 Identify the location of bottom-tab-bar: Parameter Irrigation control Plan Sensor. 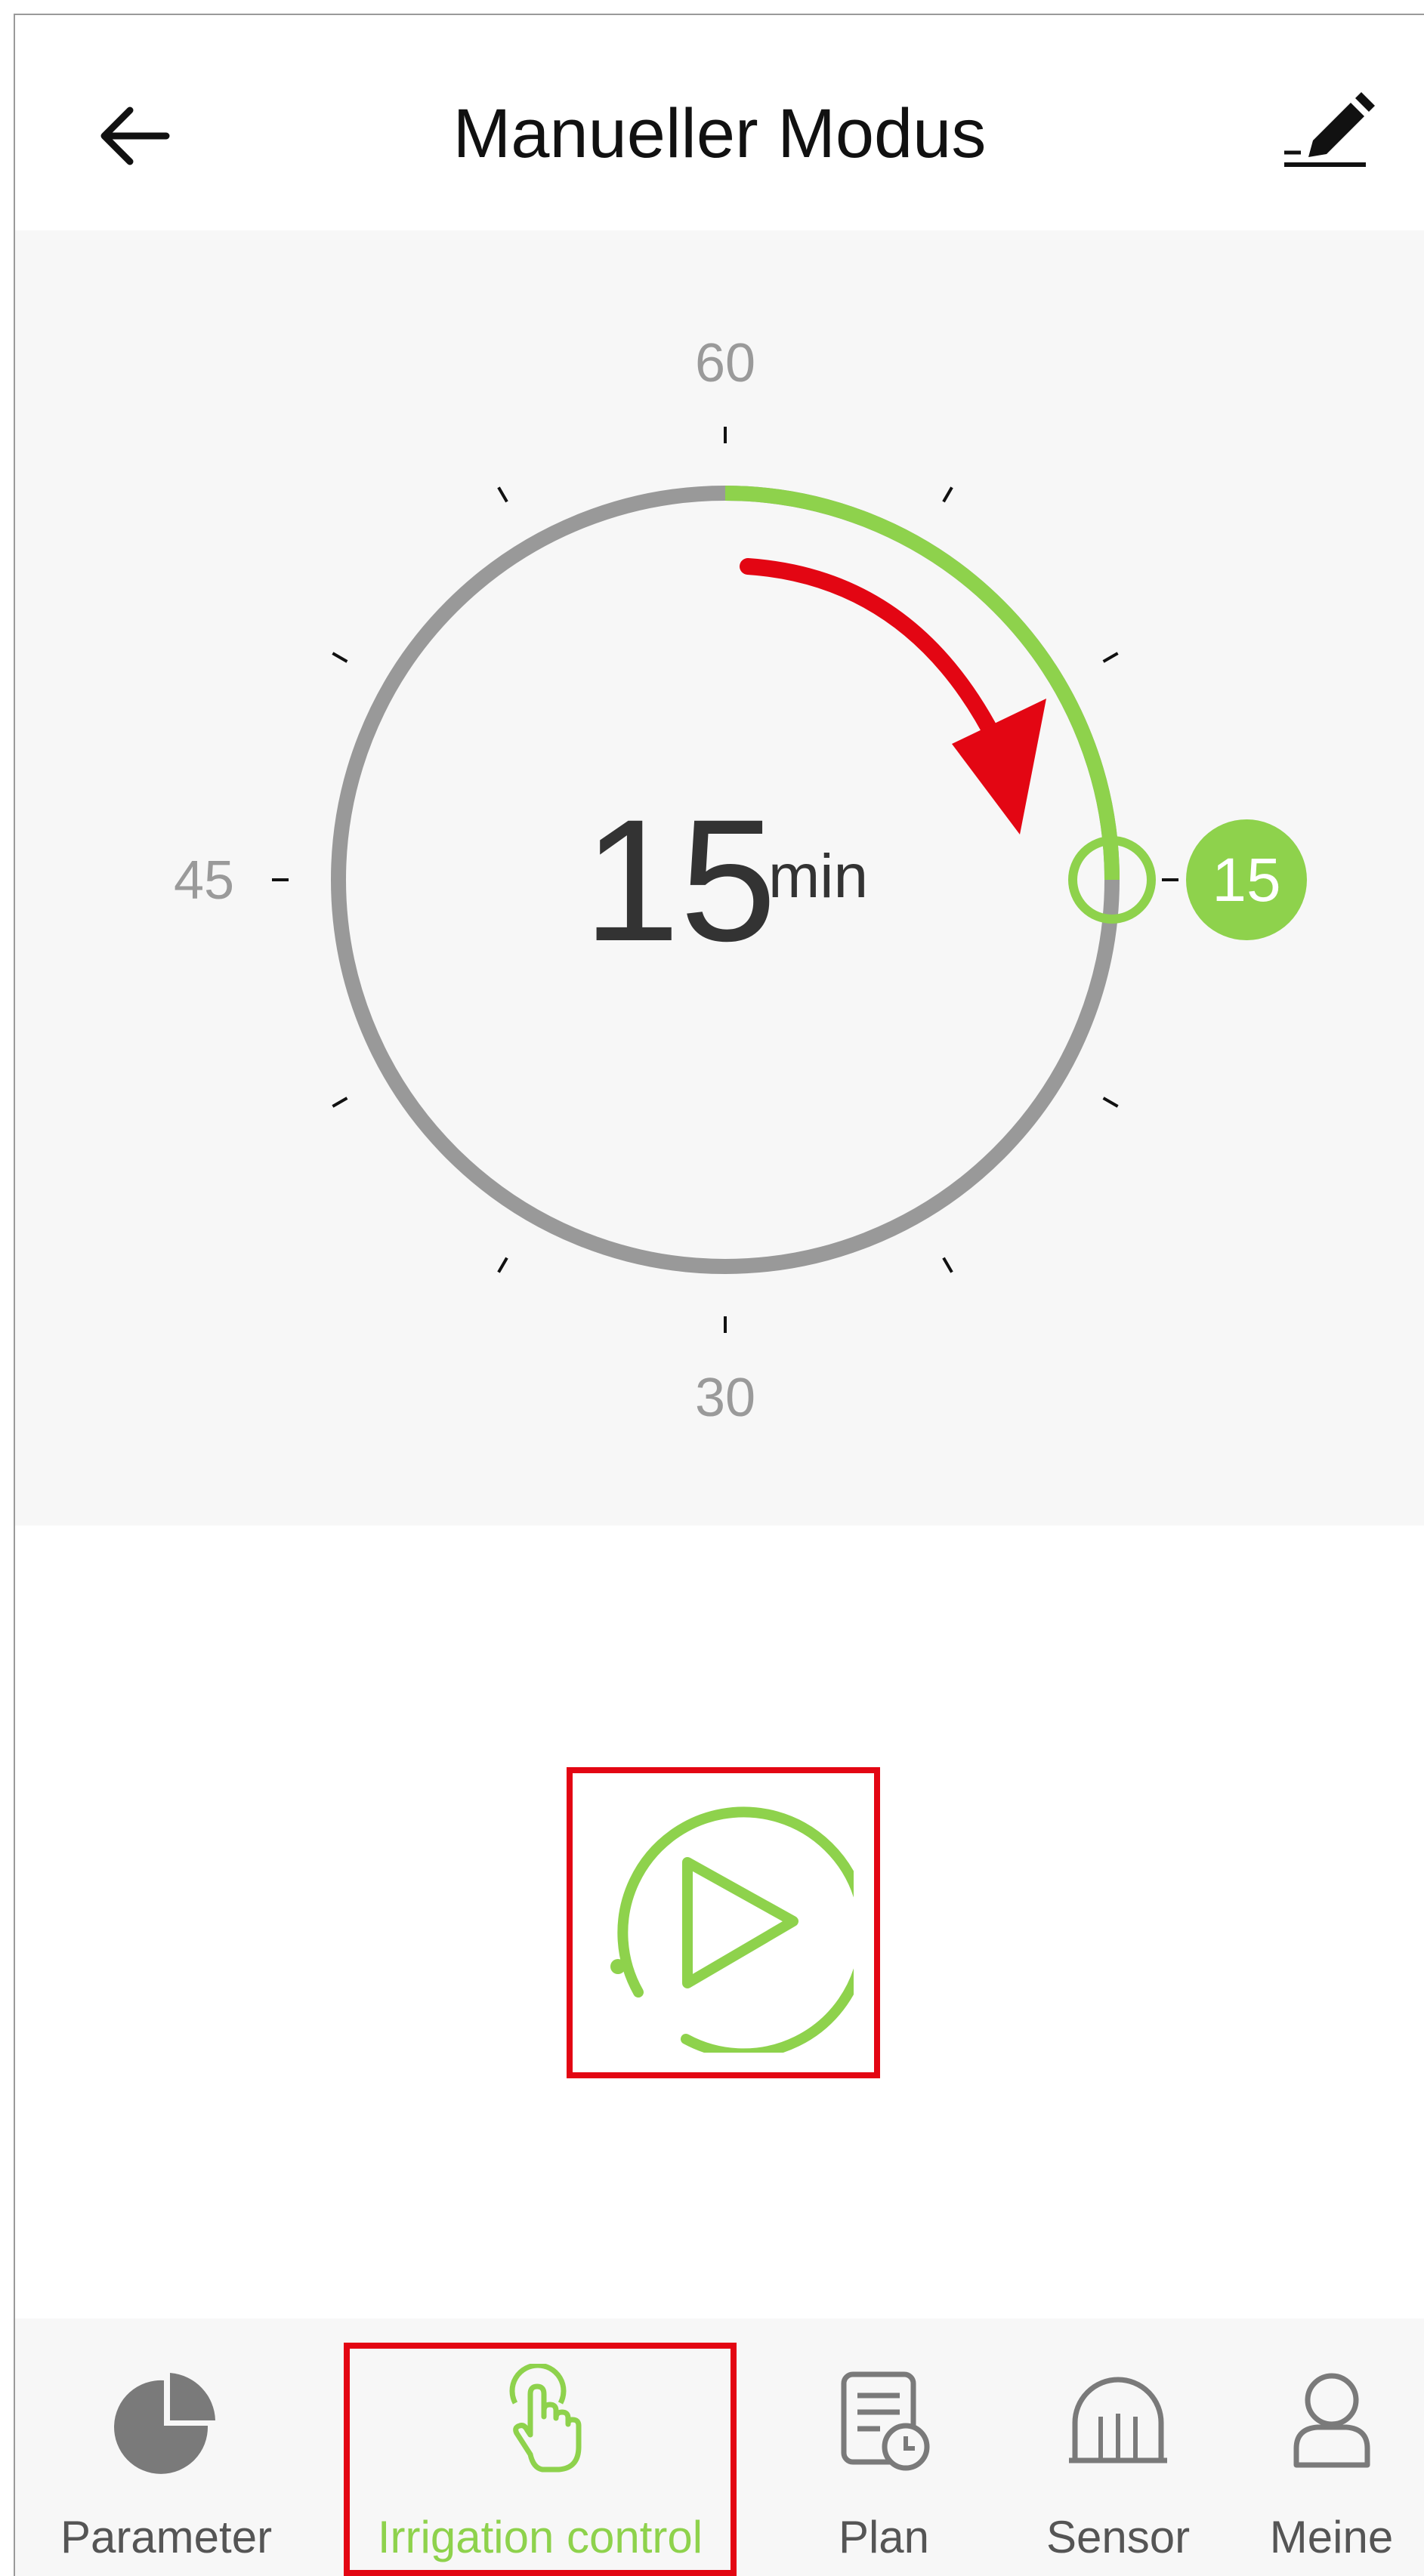
(719, 2447).